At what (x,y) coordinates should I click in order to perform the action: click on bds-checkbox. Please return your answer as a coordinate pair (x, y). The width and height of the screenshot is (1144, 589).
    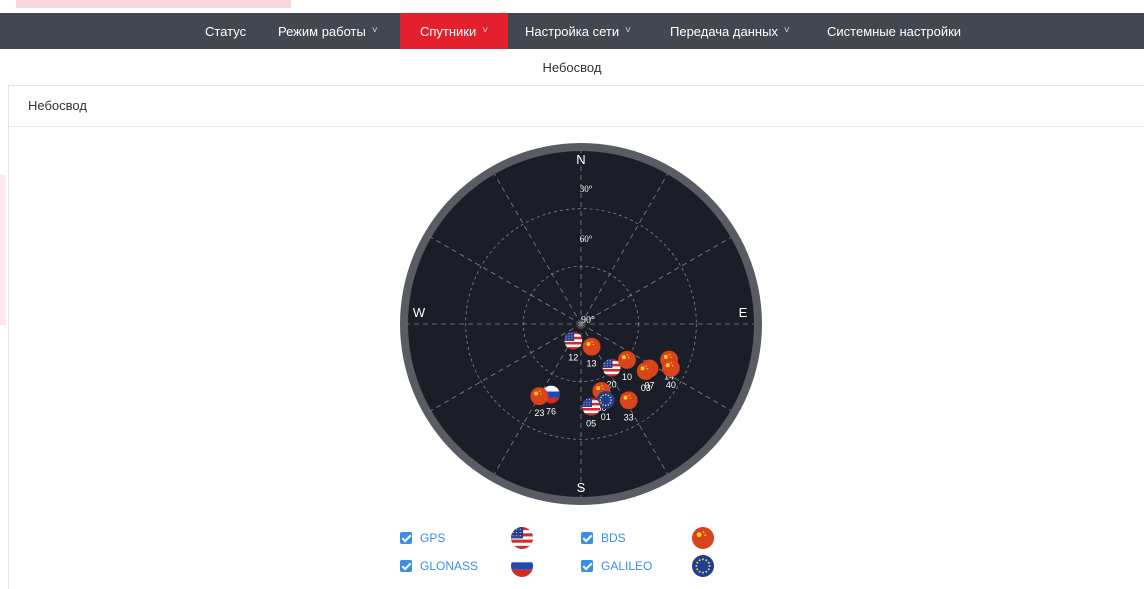
    Looking at the image, I should click on (587, 538).